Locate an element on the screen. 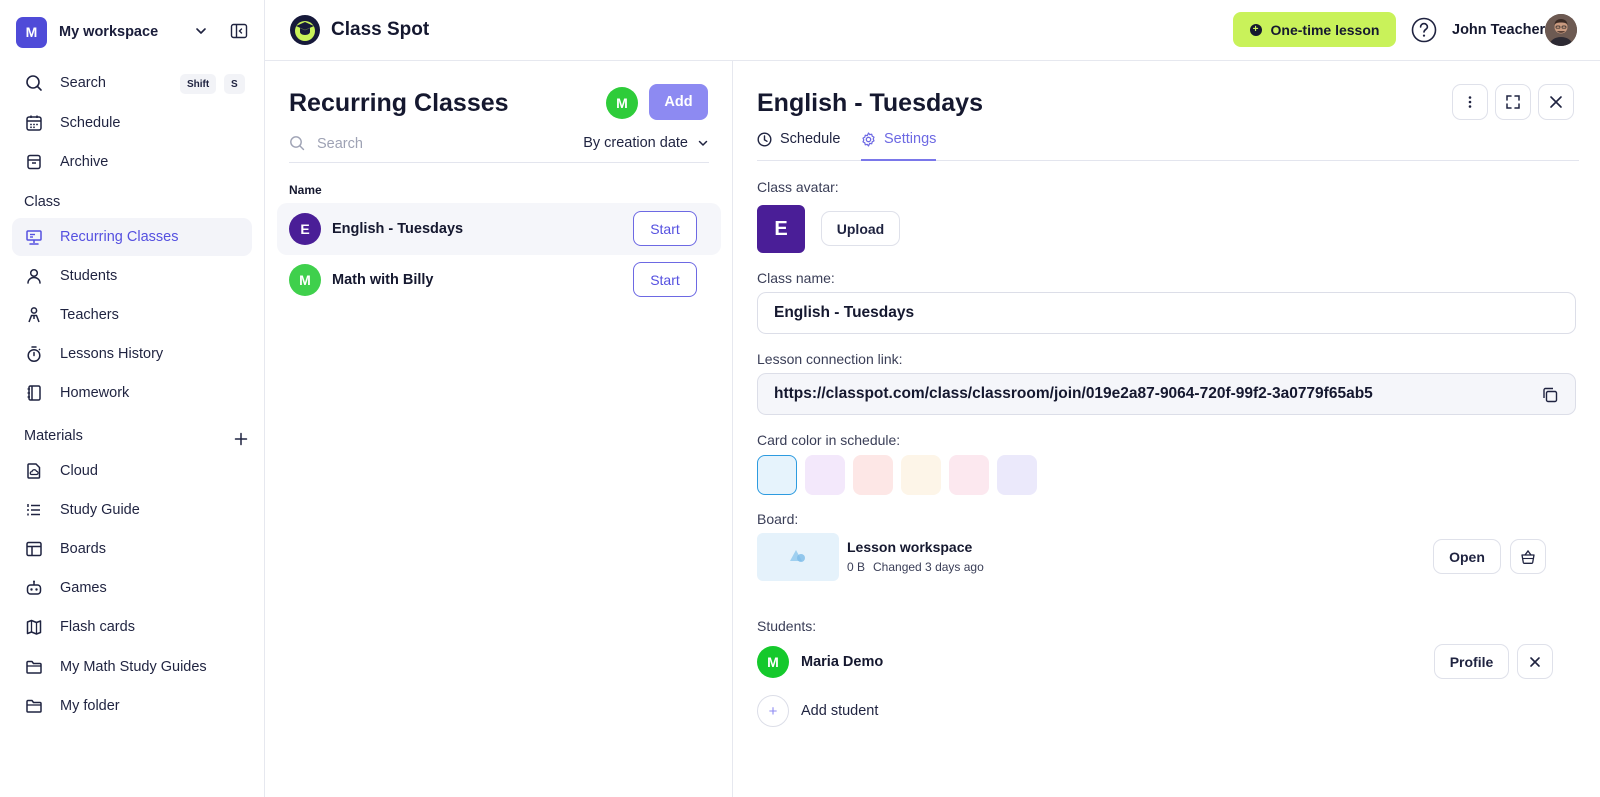  brand: Class Spot is located at coordinates (359, 30).